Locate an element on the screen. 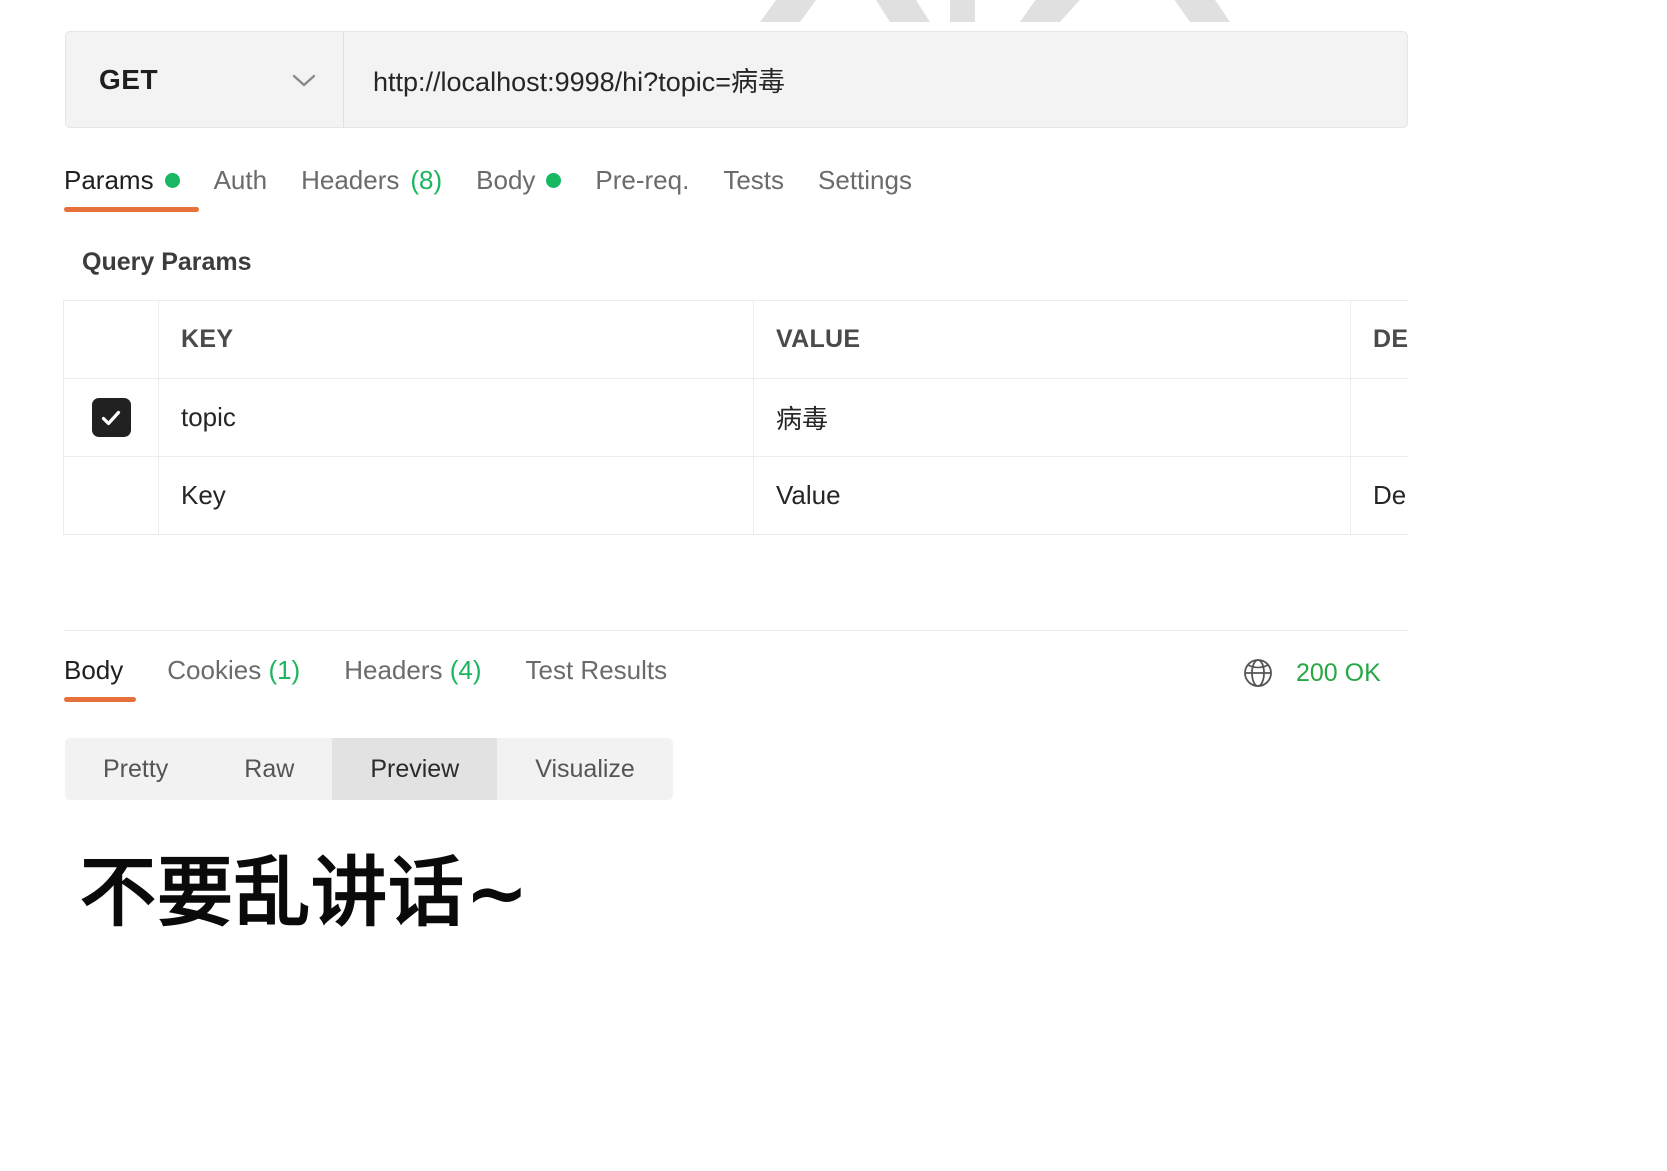 This screenshot has width=1667, height=1171. background-watermark is located at coordinates (1000, 11).